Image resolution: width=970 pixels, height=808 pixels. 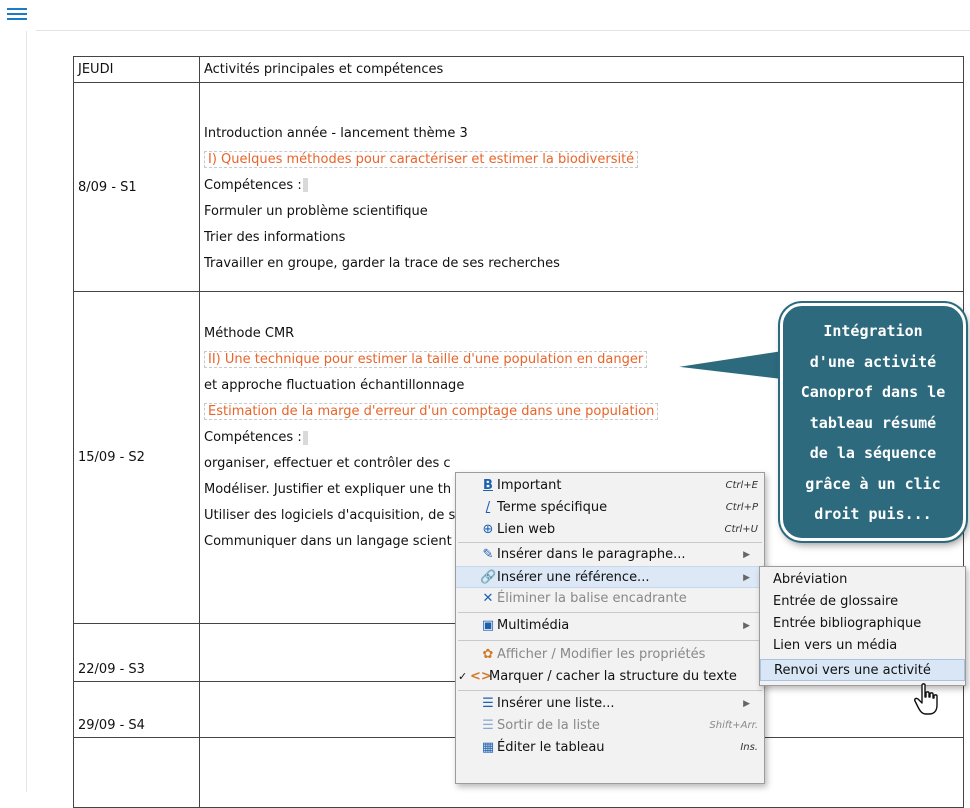 I want to click on day-cell: 22/09 - S3, so click(x=136, y=652).